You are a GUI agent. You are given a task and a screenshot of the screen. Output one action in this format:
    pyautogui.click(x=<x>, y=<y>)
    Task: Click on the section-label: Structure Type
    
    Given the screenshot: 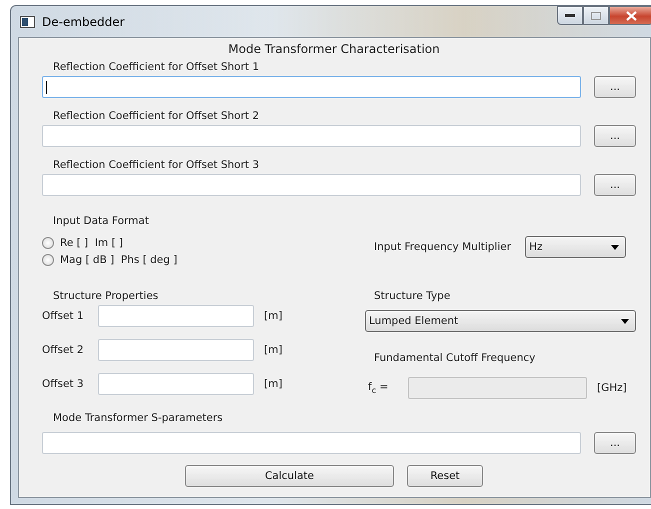 What is the action you would take?
    pyautogui.click(x=412, y=296)
    